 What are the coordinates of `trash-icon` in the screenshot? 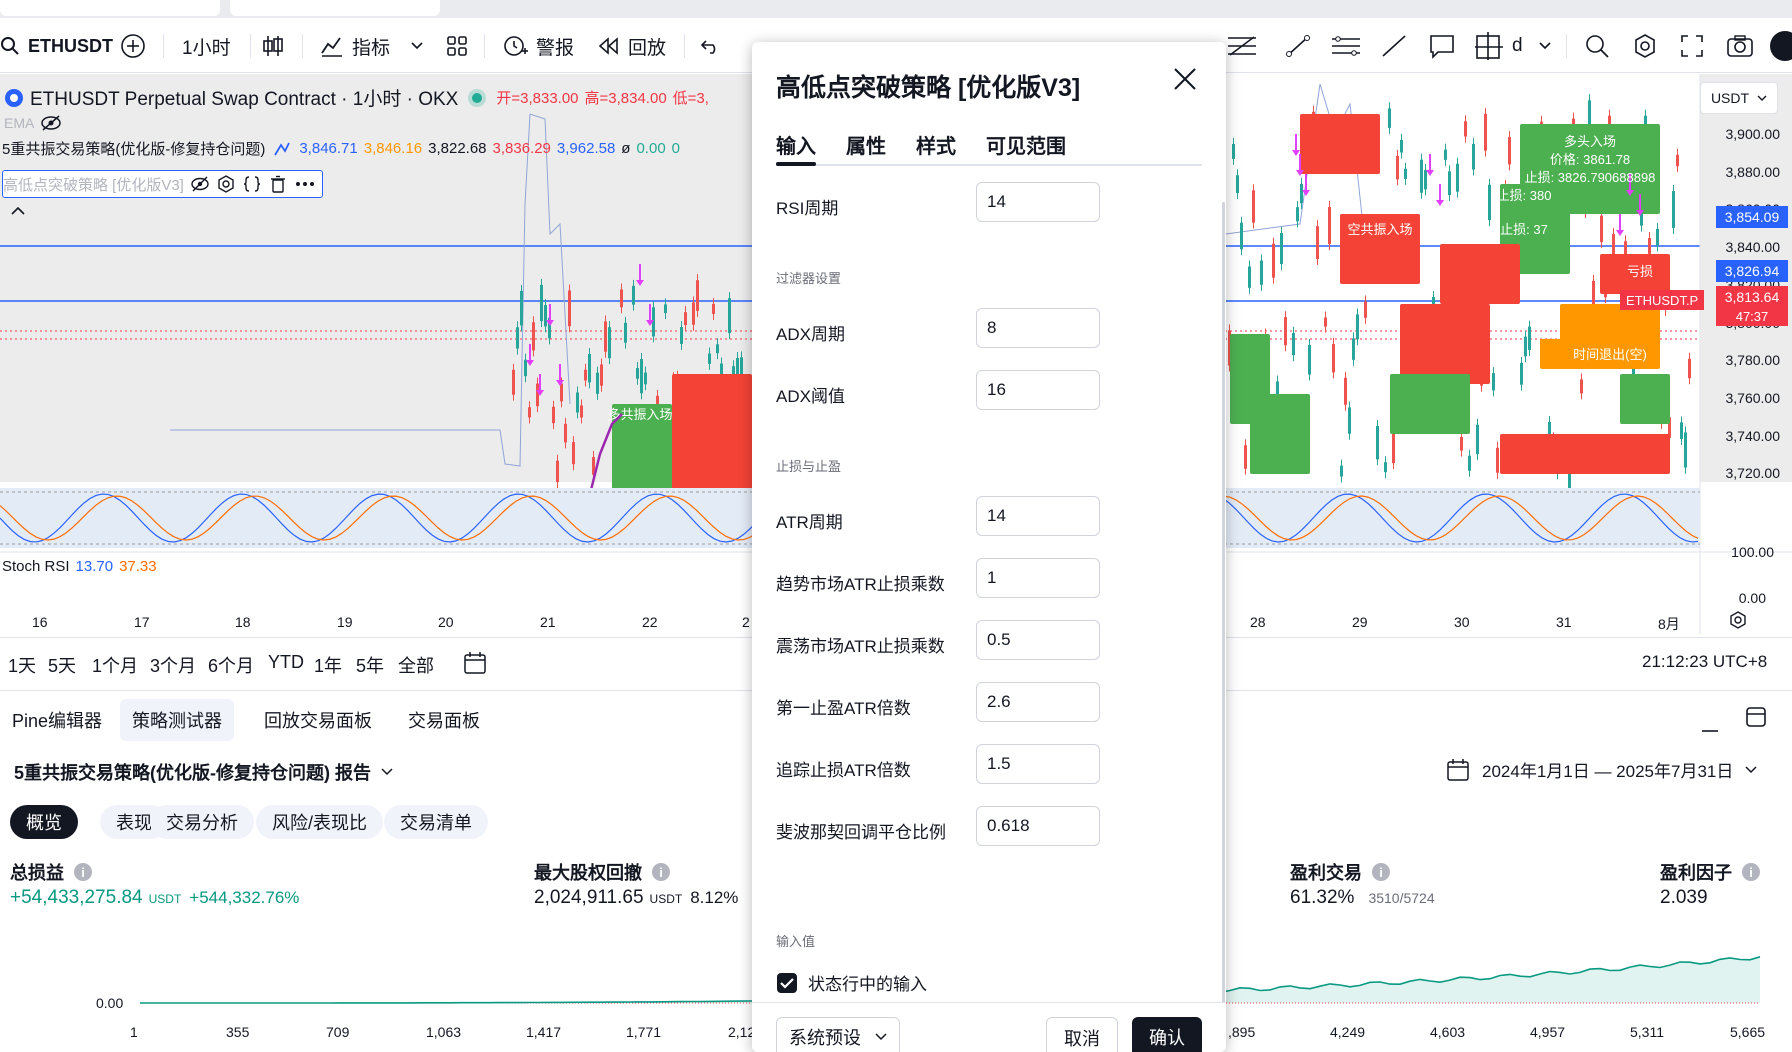 It's located at (278, 184).